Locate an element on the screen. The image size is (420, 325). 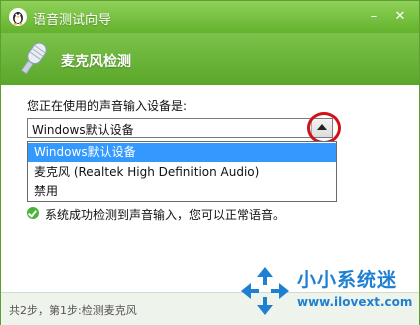
window-title: 语音测试向导 is located at coordinates (72, 20).